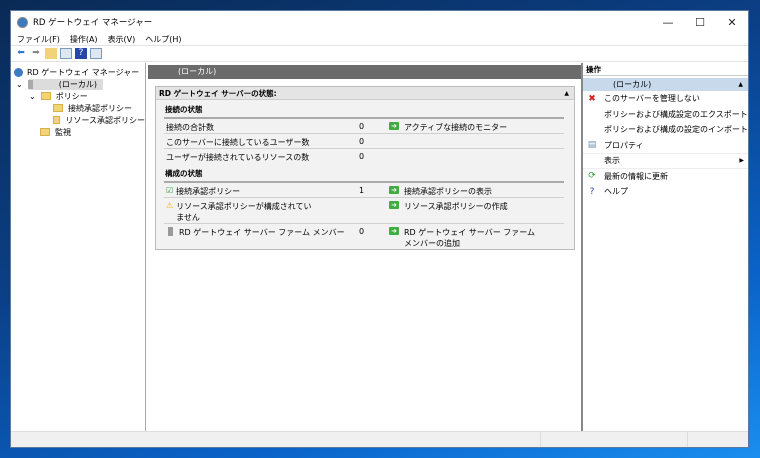  Describe the element at coordinates (364, 190) in the screenshot. I see `table-row: ☑ 接続承認ポリシー 1 ➜ 接続承認ポリシーの表示` at that location.